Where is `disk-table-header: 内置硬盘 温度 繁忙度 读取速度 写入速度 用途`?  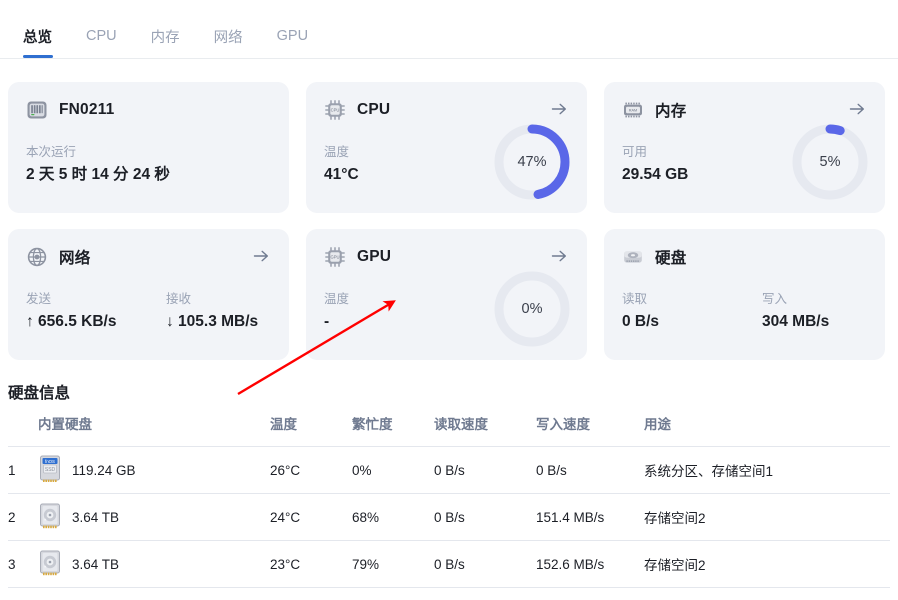 disk-table-header: 内置硬盘 温度 繁忙度 读取速度 写入速度 用途 is located at coordinates (449, 430).